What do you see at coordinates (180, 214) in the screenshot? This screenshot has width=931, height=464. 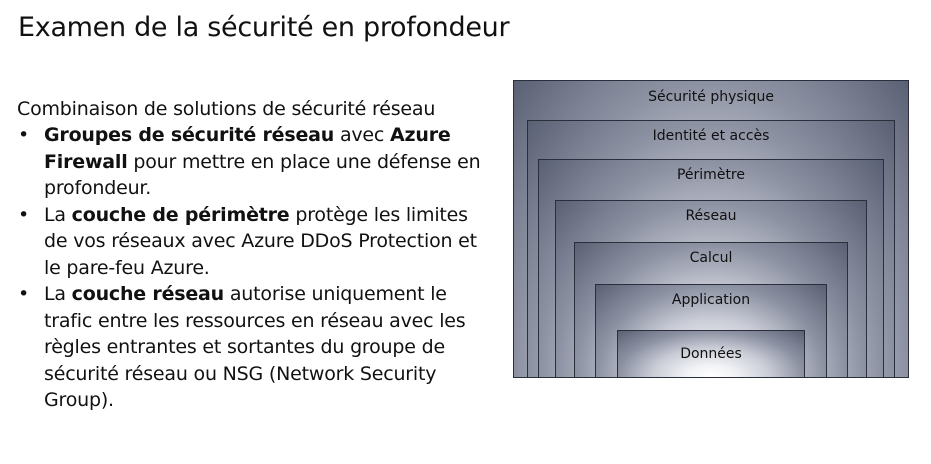 I see `bullet-2-part-2: couche de périmètre` at bounding box center [180, 214].